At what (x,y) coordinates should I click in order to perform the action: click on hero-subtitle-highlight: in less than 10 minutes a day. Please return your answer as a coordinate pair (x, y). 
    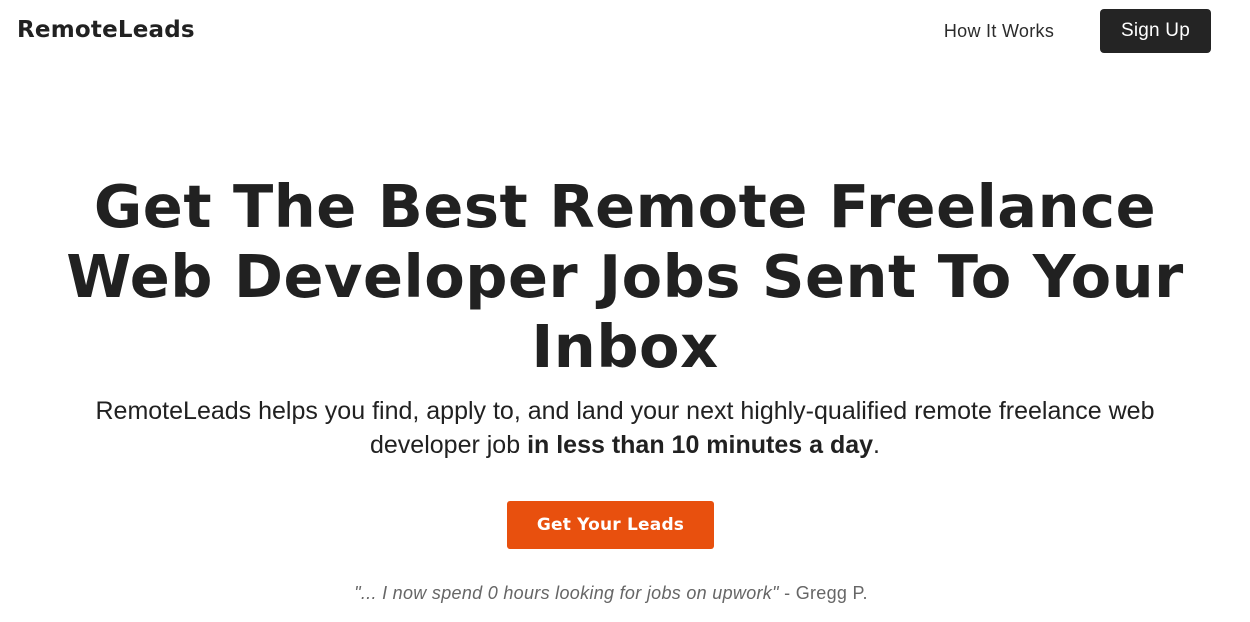
    Looking at the image, I should click on (700, 445).